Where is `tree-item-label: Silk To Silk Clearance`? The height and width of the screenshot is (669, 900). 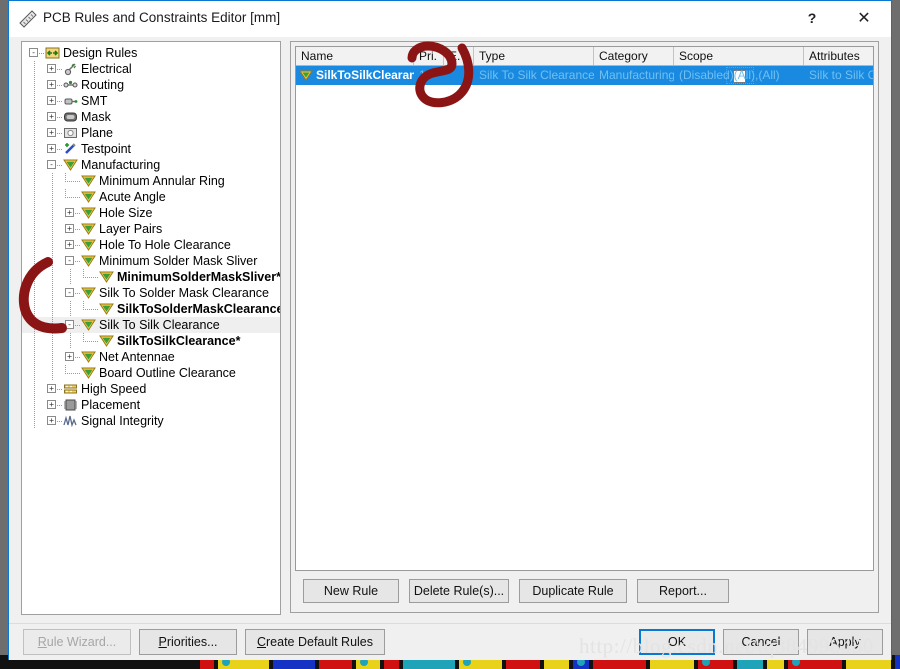
tree-item-label: Silk To Silk Clearance is located at coordinates (159, 325).